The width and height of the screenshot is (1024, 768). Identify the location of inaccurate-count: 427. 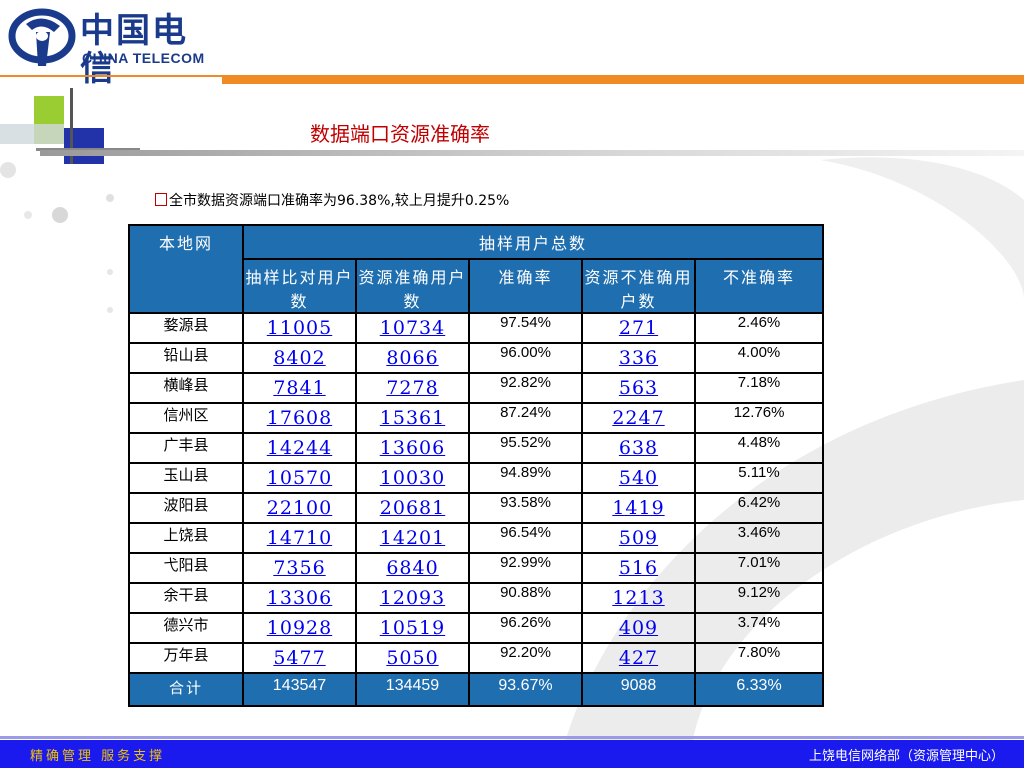
(638, 658).